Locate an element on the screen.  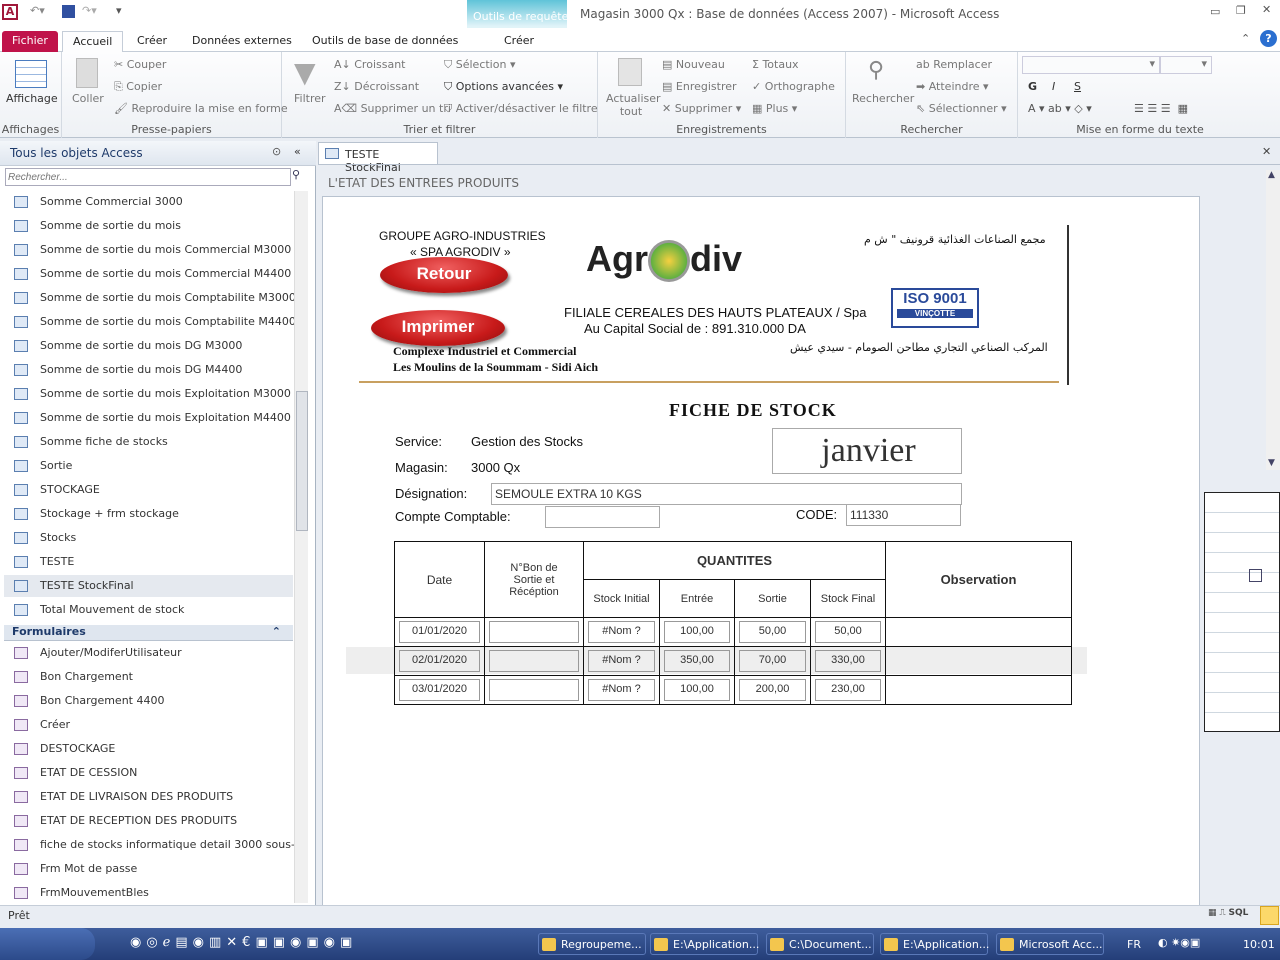
nav-query-item: Somme de sortie du mois Commercial M4400 is located at coordinates (152, 274).